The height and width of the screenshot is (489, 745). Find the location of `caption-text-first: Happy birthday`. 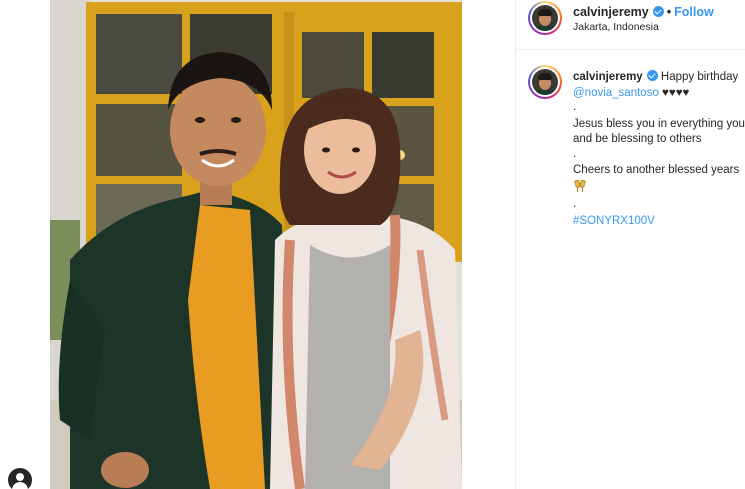

caption-text-first: Happy birthday is located at coordinates (699, 77).